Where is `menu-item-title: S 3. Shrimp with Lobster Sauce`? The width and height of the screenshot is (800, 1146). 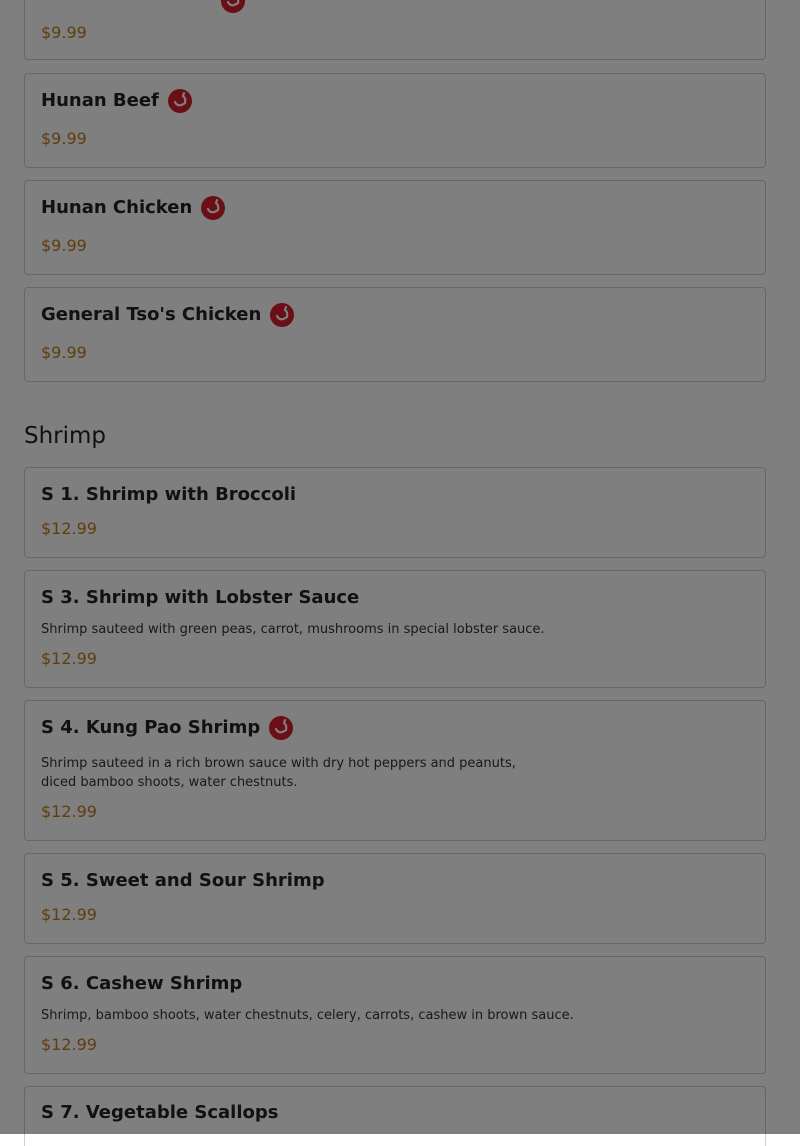
menu-item-title: S 3. Shrimp with Lobster Sauce is located at coordinates (200, 598).